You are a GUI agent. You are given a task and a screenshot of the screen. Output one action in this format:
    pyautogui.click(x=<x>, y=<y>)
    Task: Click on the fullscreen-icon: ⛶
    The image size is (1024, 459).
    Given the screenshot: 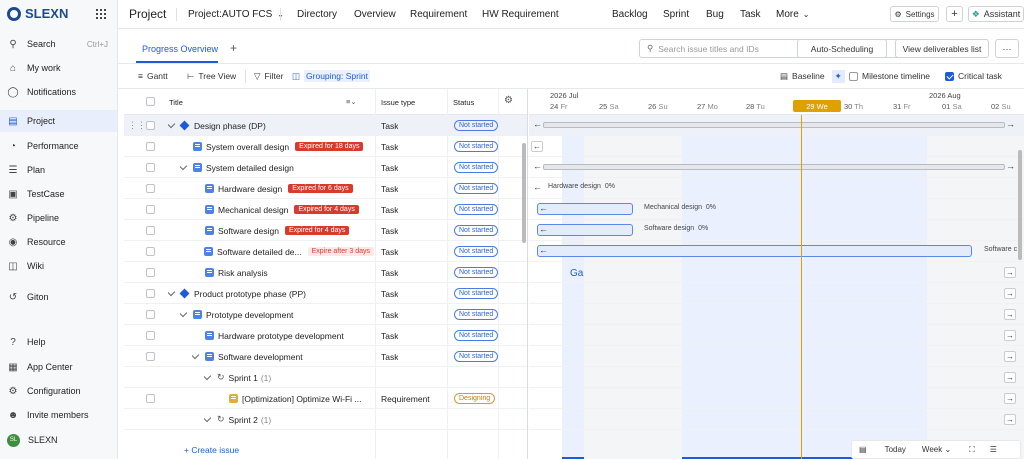 What is the action you would take?
    pyautogui.click(x=972, y=450)
    